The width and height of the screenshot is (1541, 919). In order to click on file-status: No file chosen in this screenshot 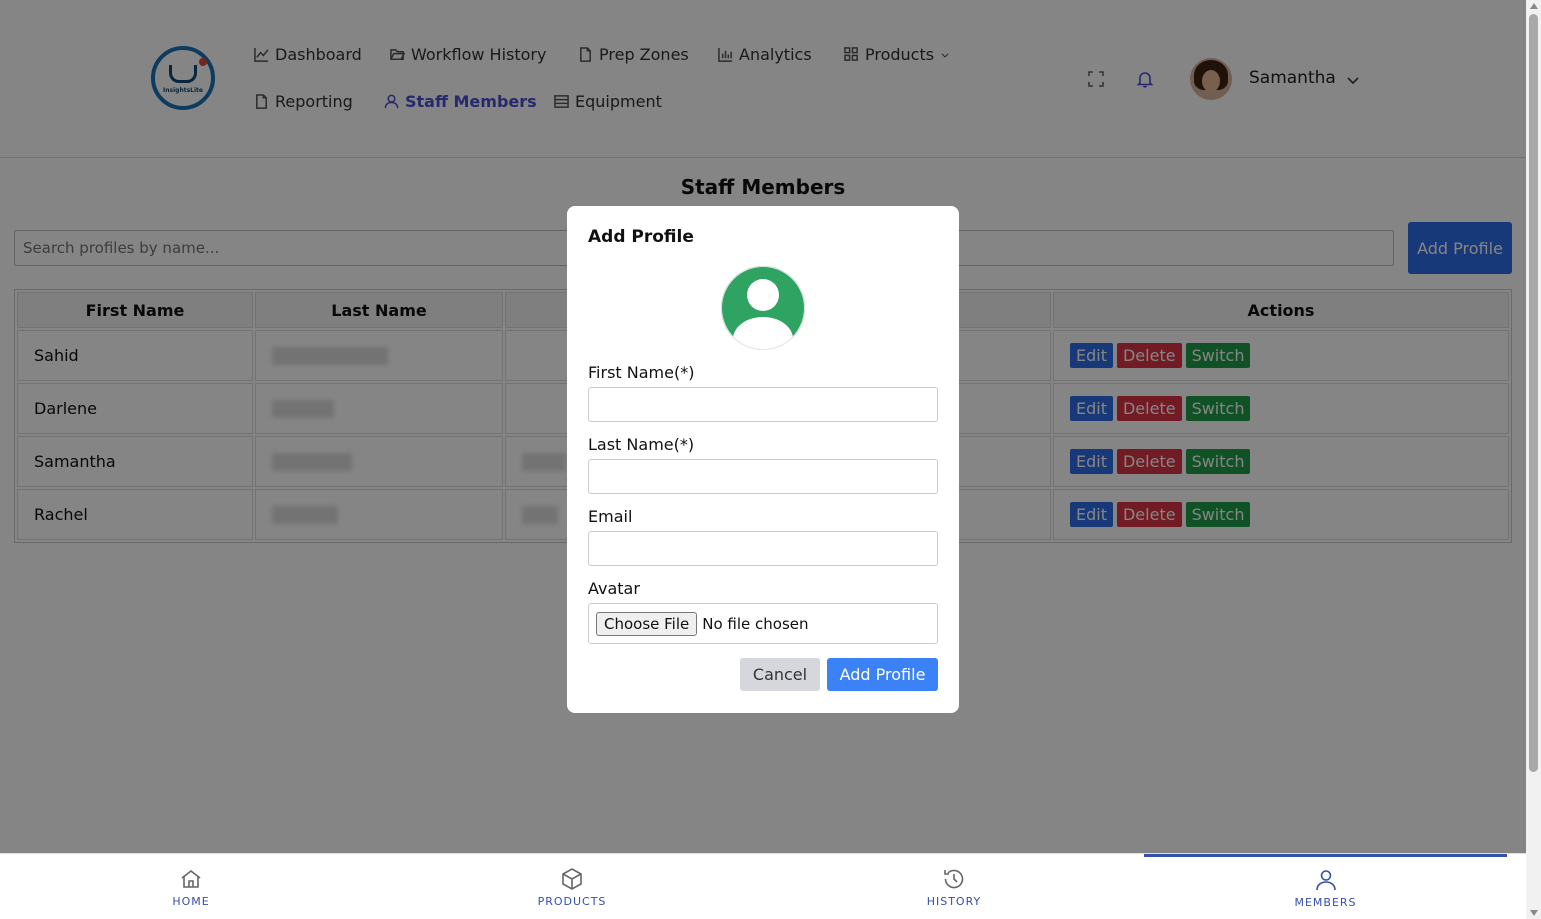, I will do `click(755, 623)`.